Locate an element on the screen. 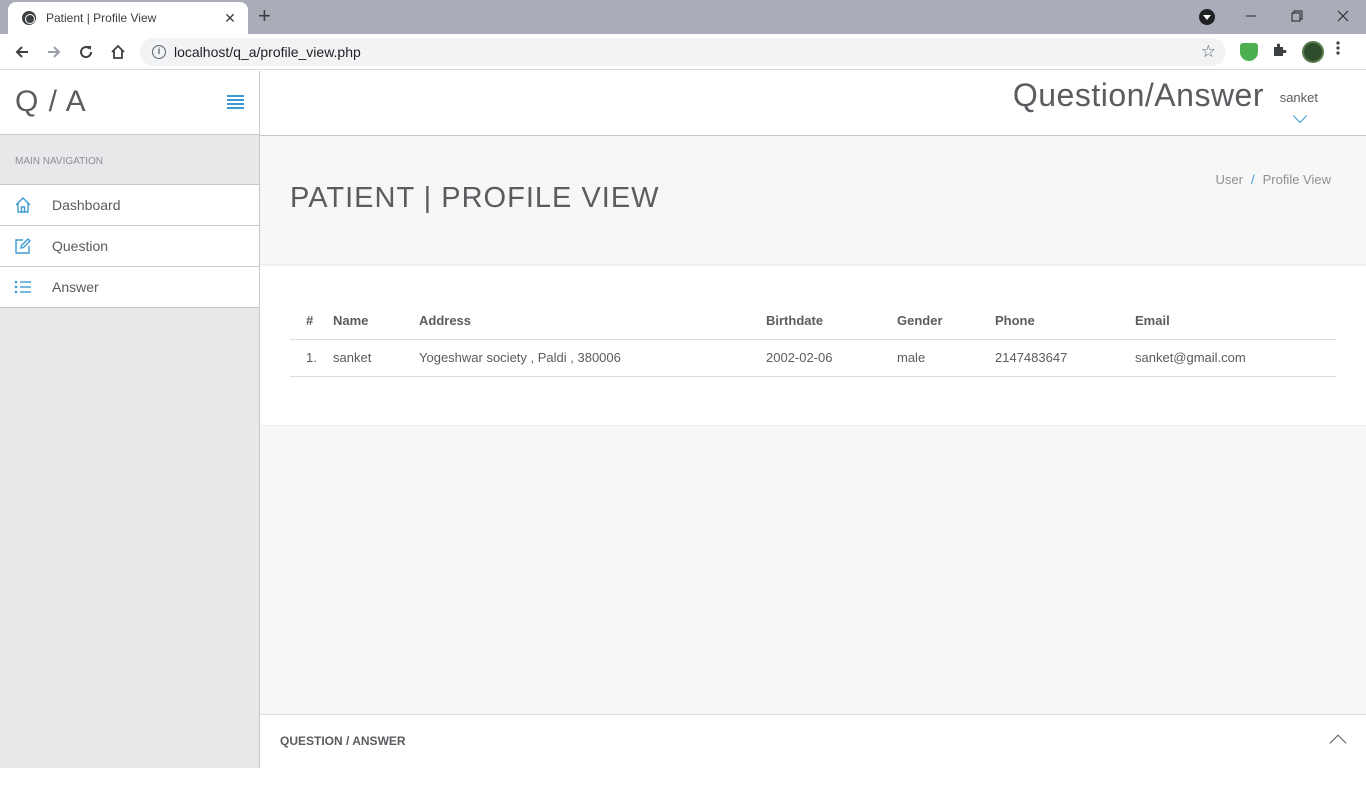 The width and height of the screenshot is (1366, 786). user-menu: sanket is located at coordinates (1299, 97).